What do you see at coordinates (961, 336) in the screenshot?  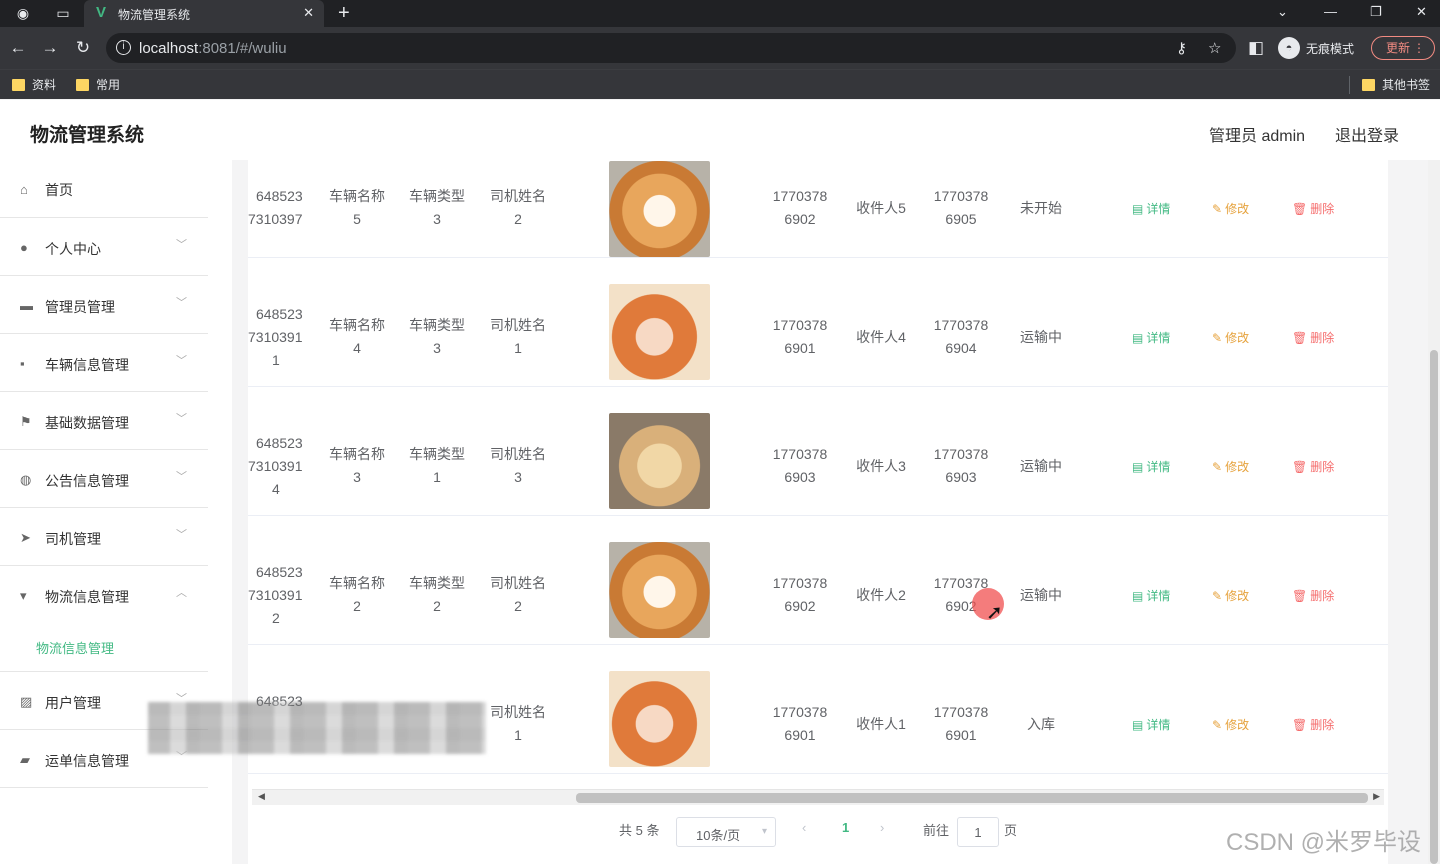 I see `cell-receiver-phone: 1770378 6904` at bounding box center [961, 336].